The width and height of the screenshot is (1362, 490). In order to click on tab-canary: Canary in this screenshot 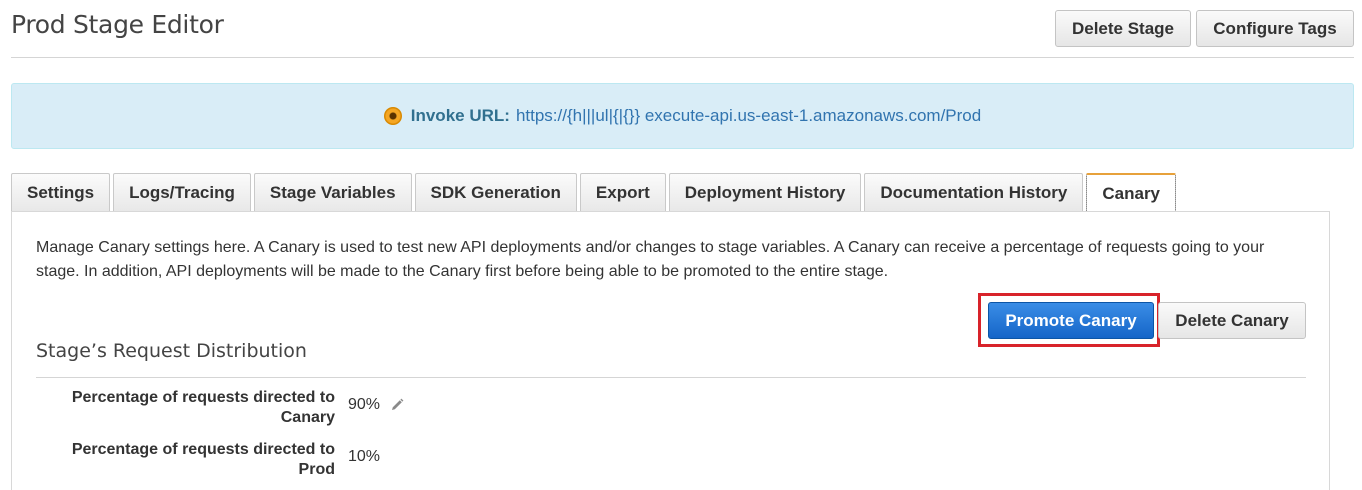, I will do `click(1131, 193)`.